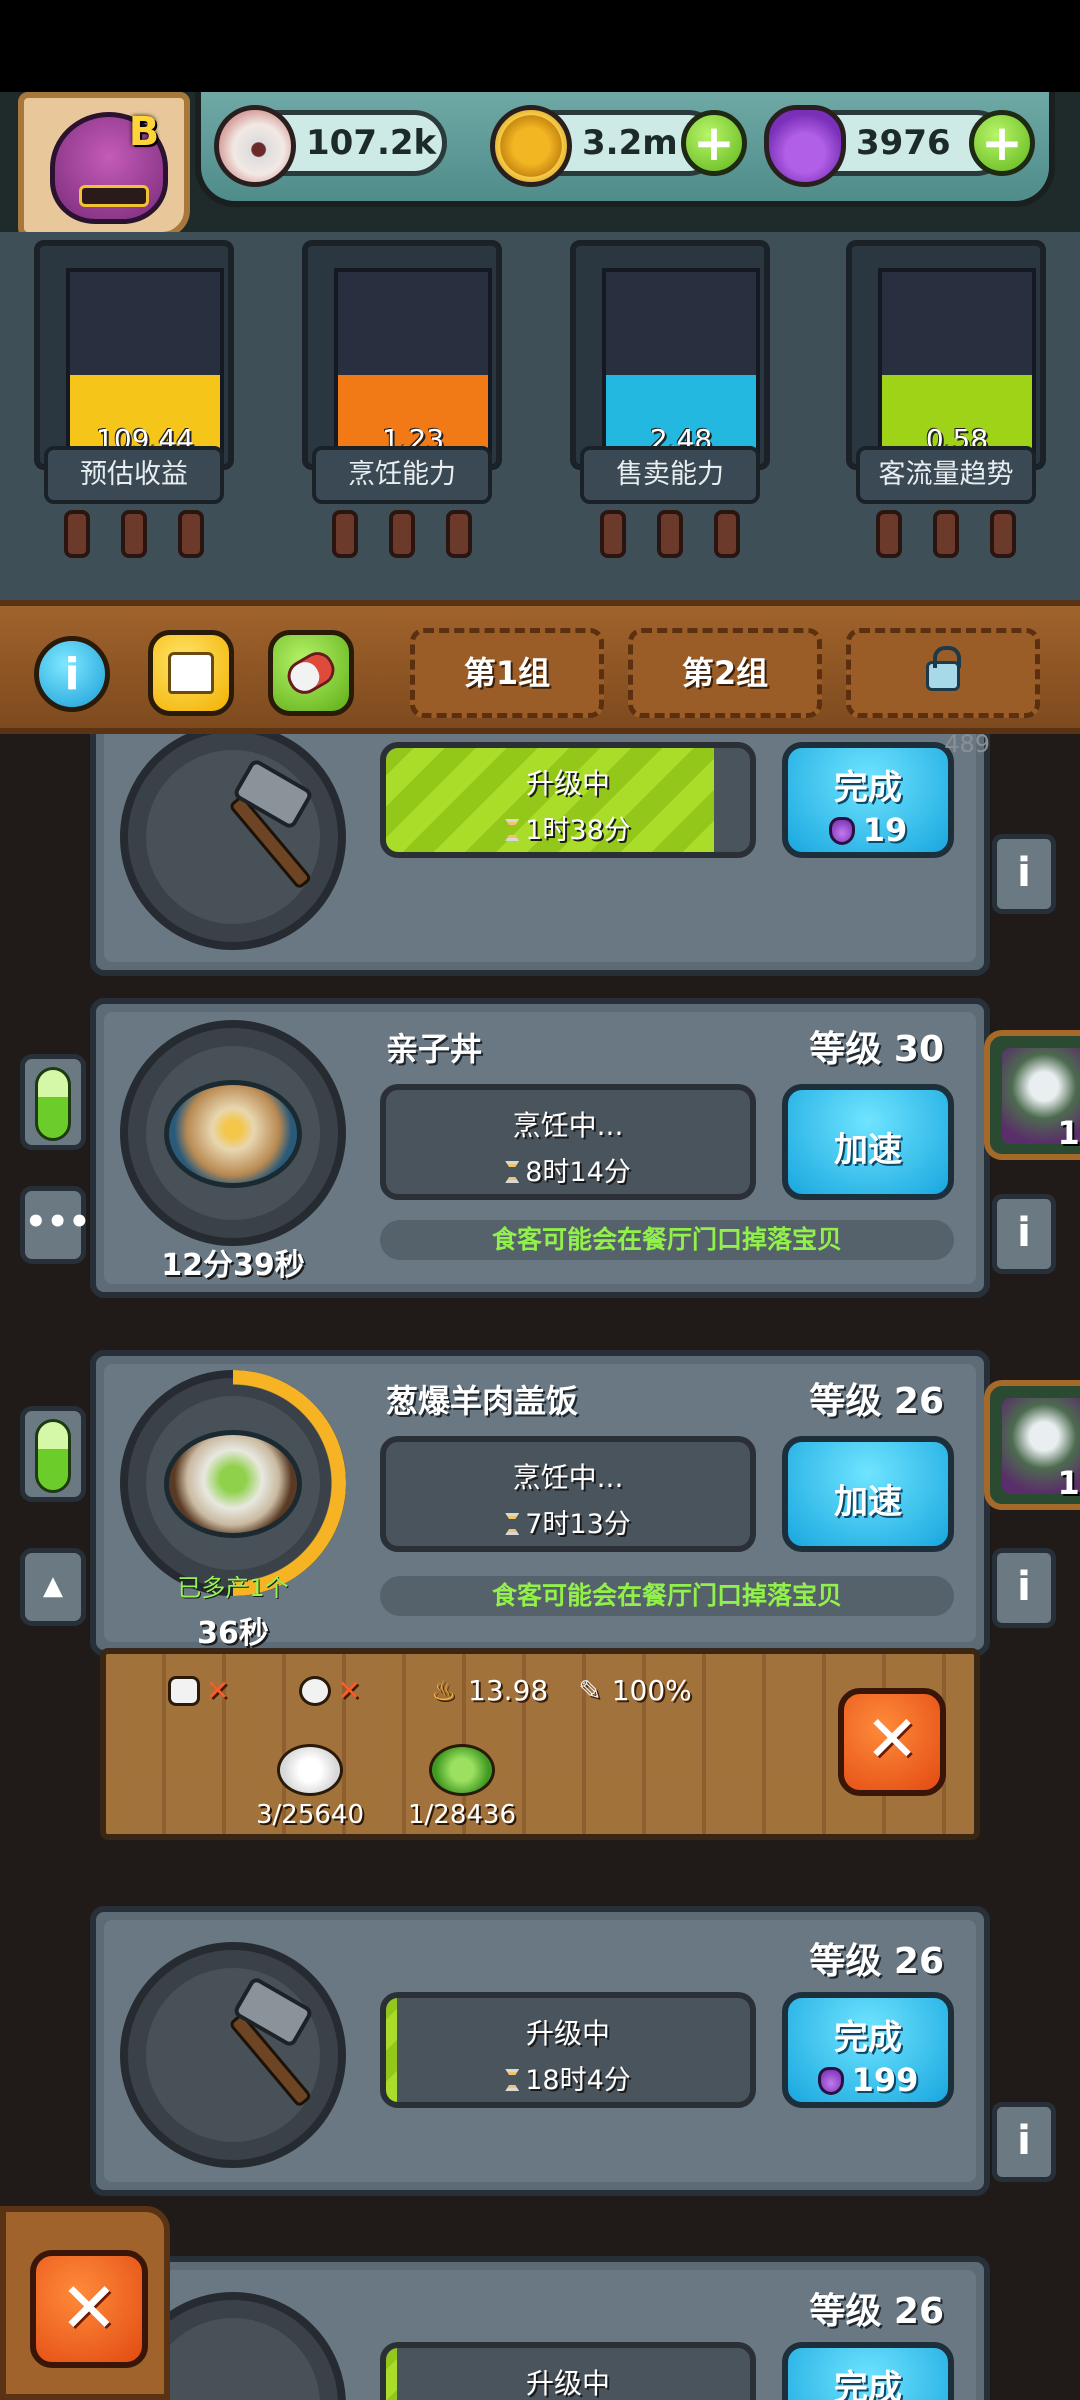 Image resolution: width=1080 pixels, height=2400 pixels. I want to click on staff-missing-mark: ✕, so click(218, 1690).